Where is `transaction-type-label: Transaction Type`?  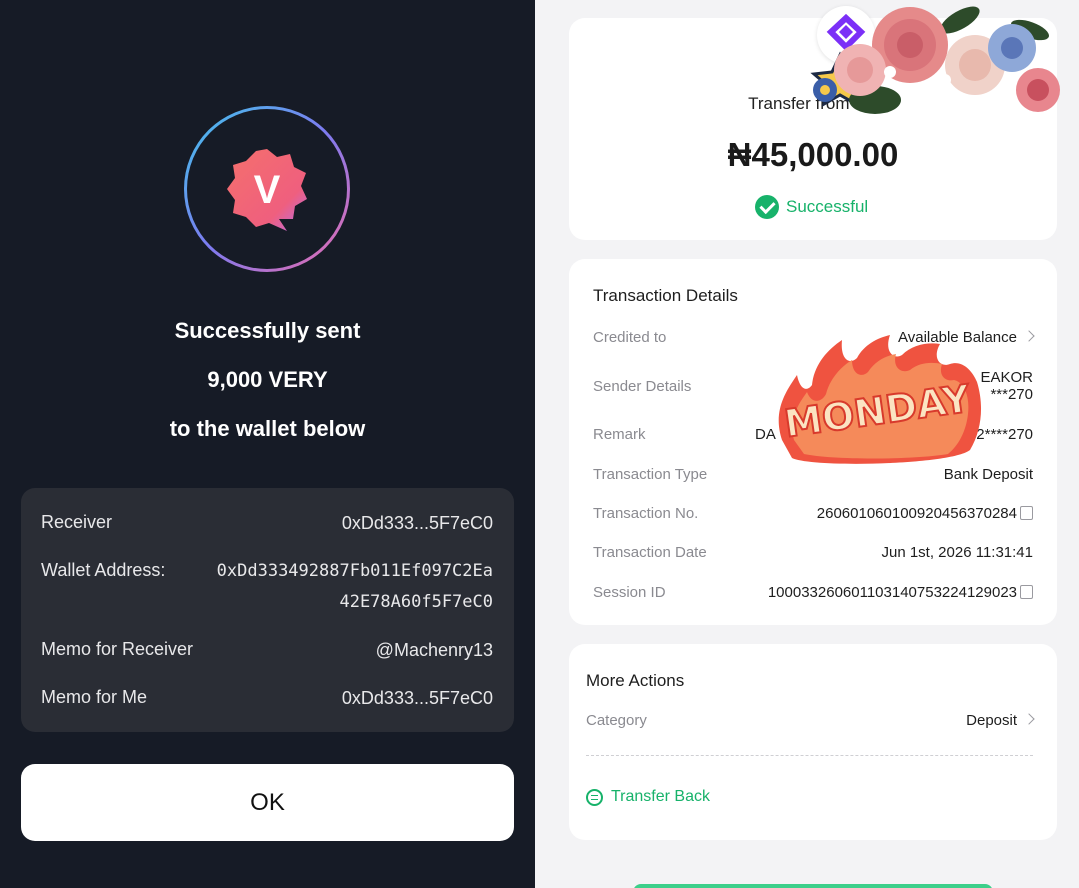 transaction-type-label: Transaction Type is located at coordinates (650, 474).